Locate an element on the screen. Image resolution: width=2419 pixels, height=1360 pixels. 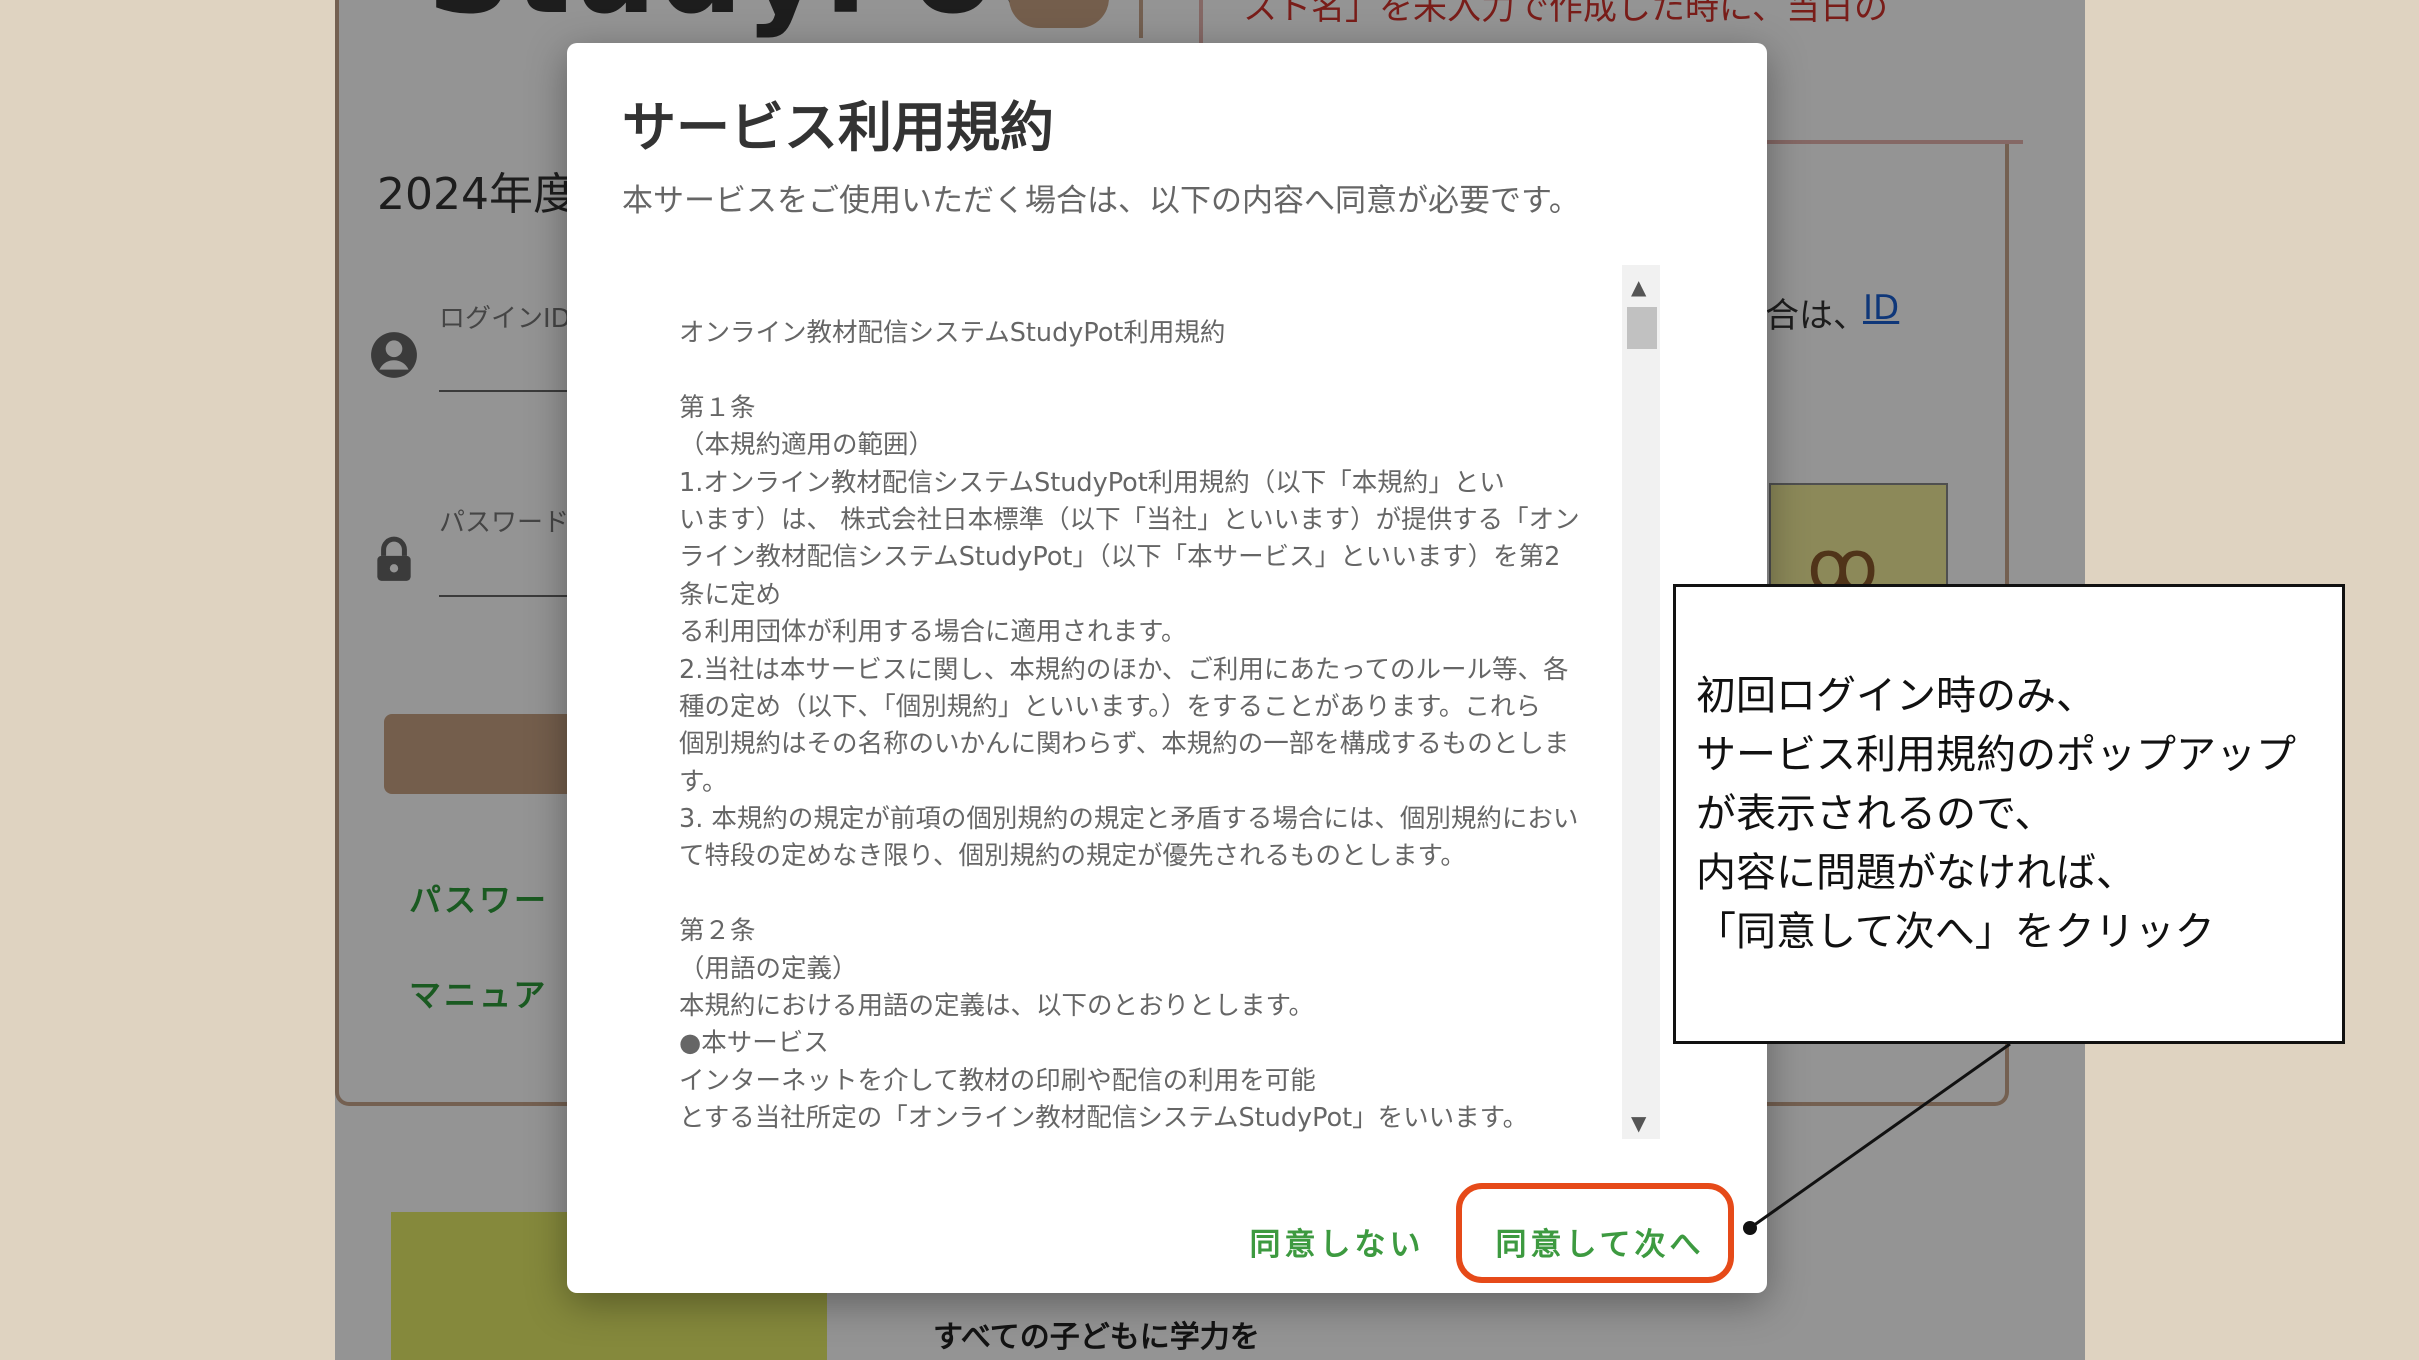
terms-scrollbar: ▲ ▼ is located at coordinates (1641, 702).